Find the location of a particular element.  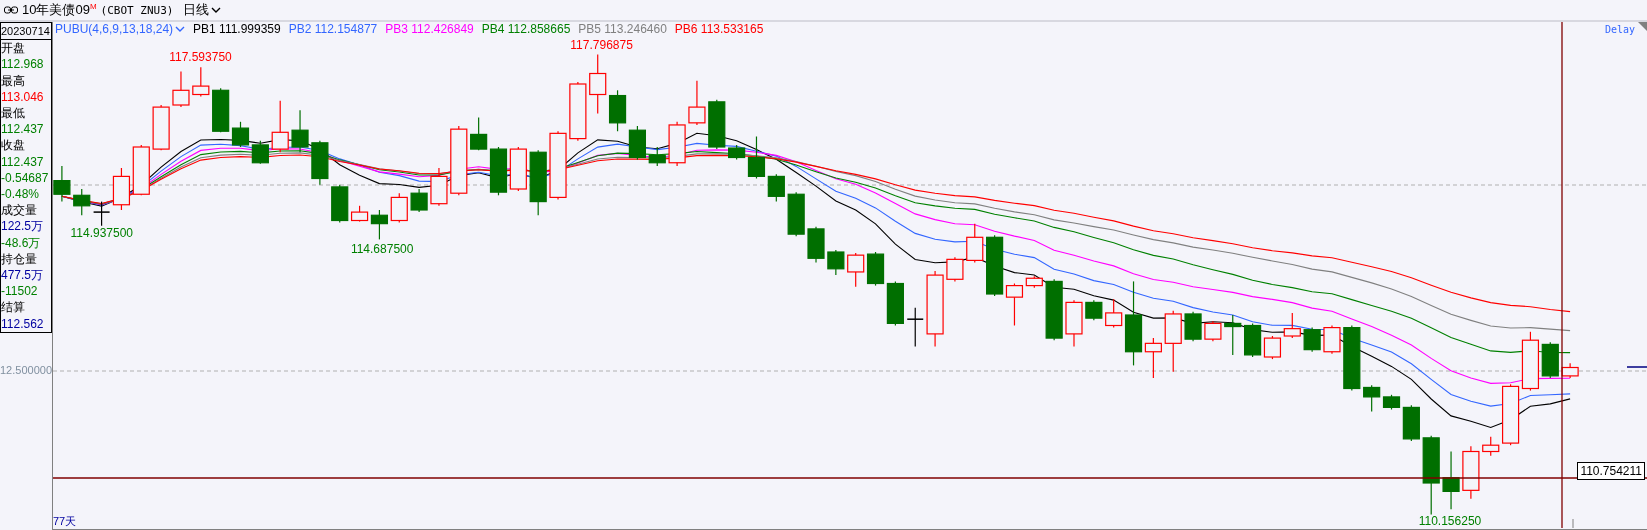

legend-value: PB3 112.426849 is located at coordinates (429, 29).